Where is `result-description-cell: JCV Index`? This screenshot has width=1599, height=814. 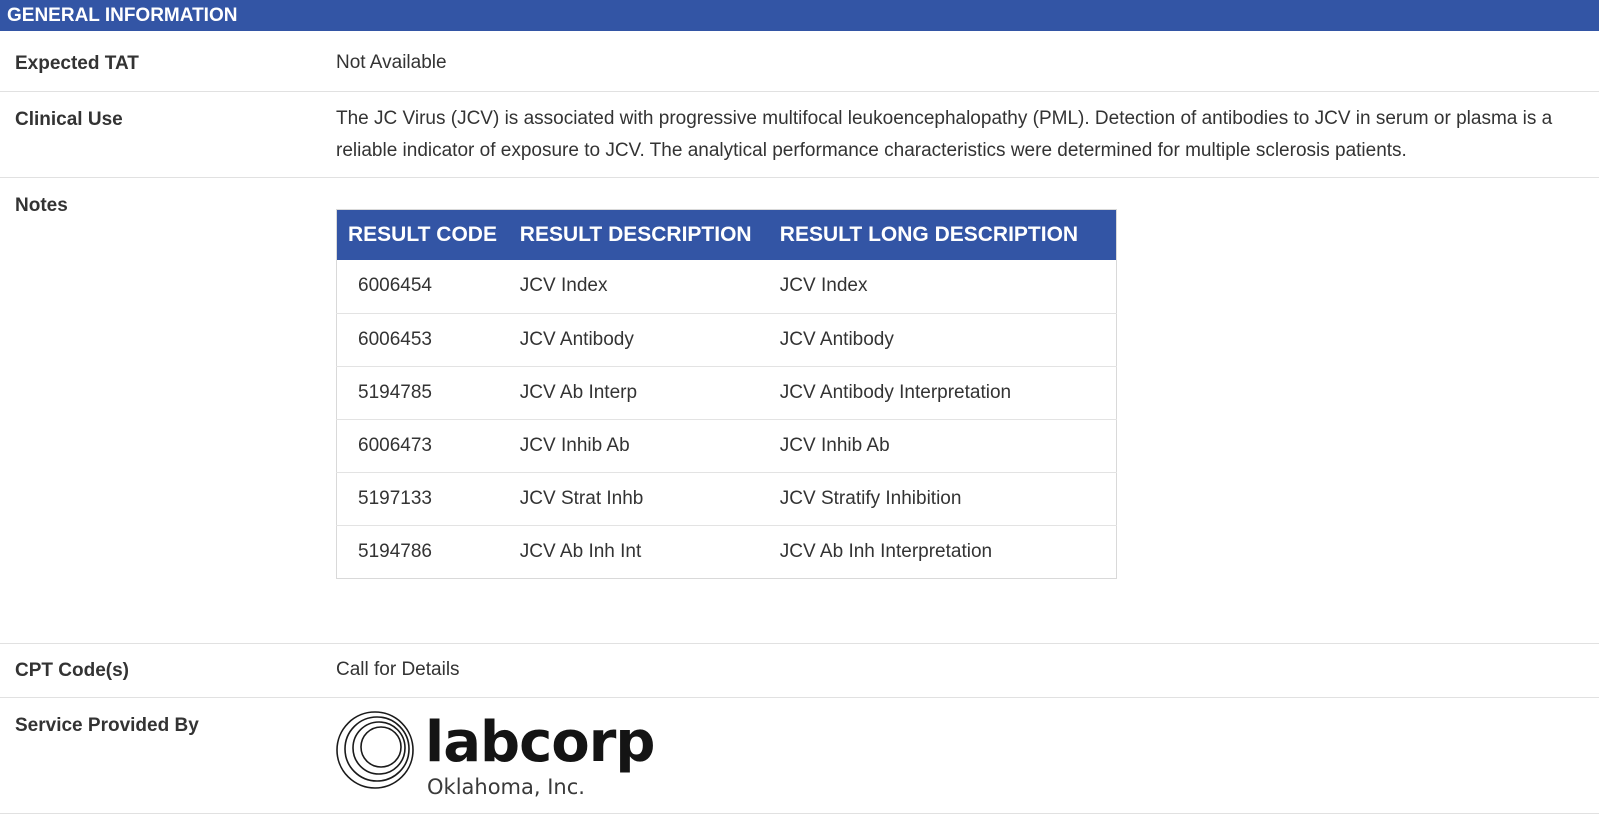
result-description-cell: JCV Index is located at coordinates (563, 286).